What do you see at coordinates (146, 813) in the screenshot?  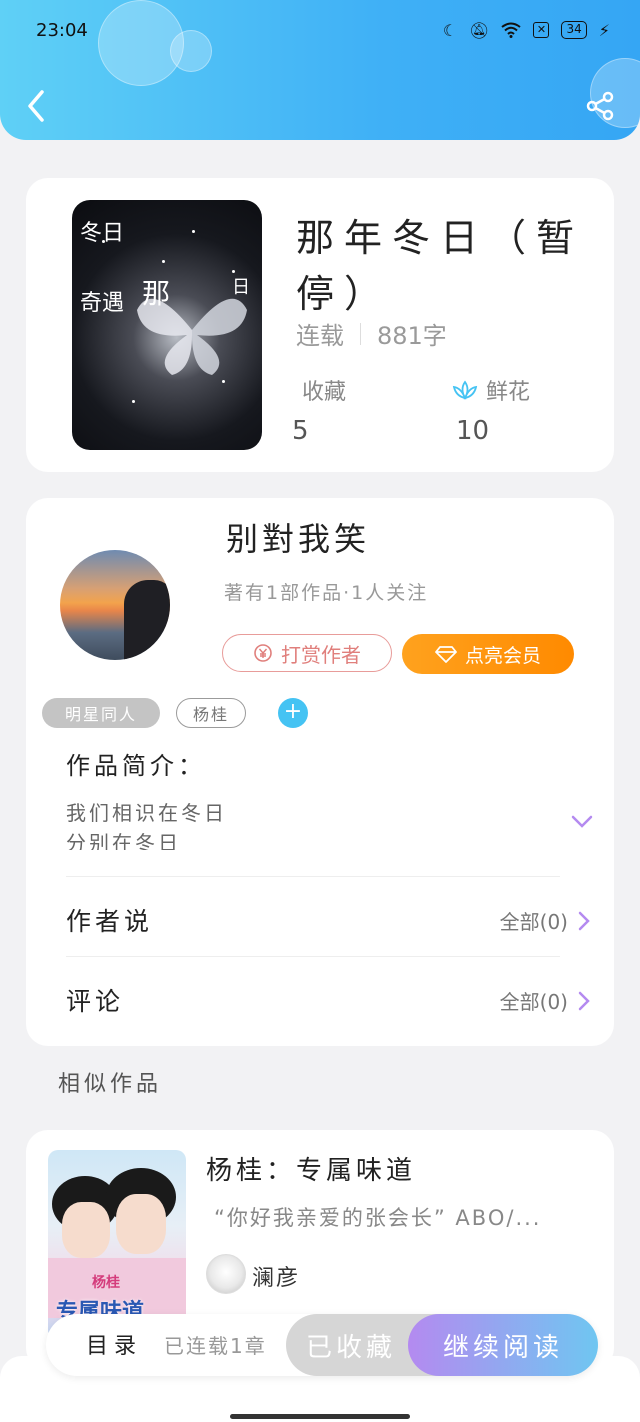 I see `intro-line: 我们相识在冬日` at bounding box center [146, 813].